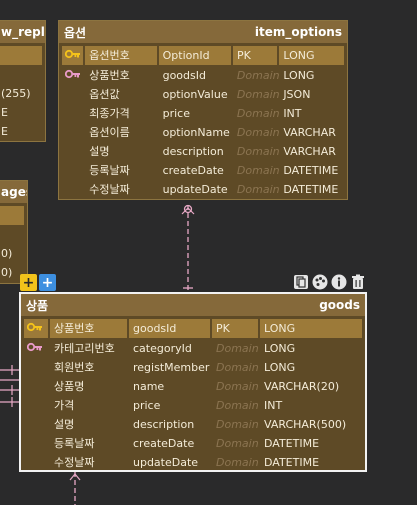  What do you see at coordinates (193, 305) in the screenshot?
I see `entity-header: 상품 goods` at bounding box center [193, 305].